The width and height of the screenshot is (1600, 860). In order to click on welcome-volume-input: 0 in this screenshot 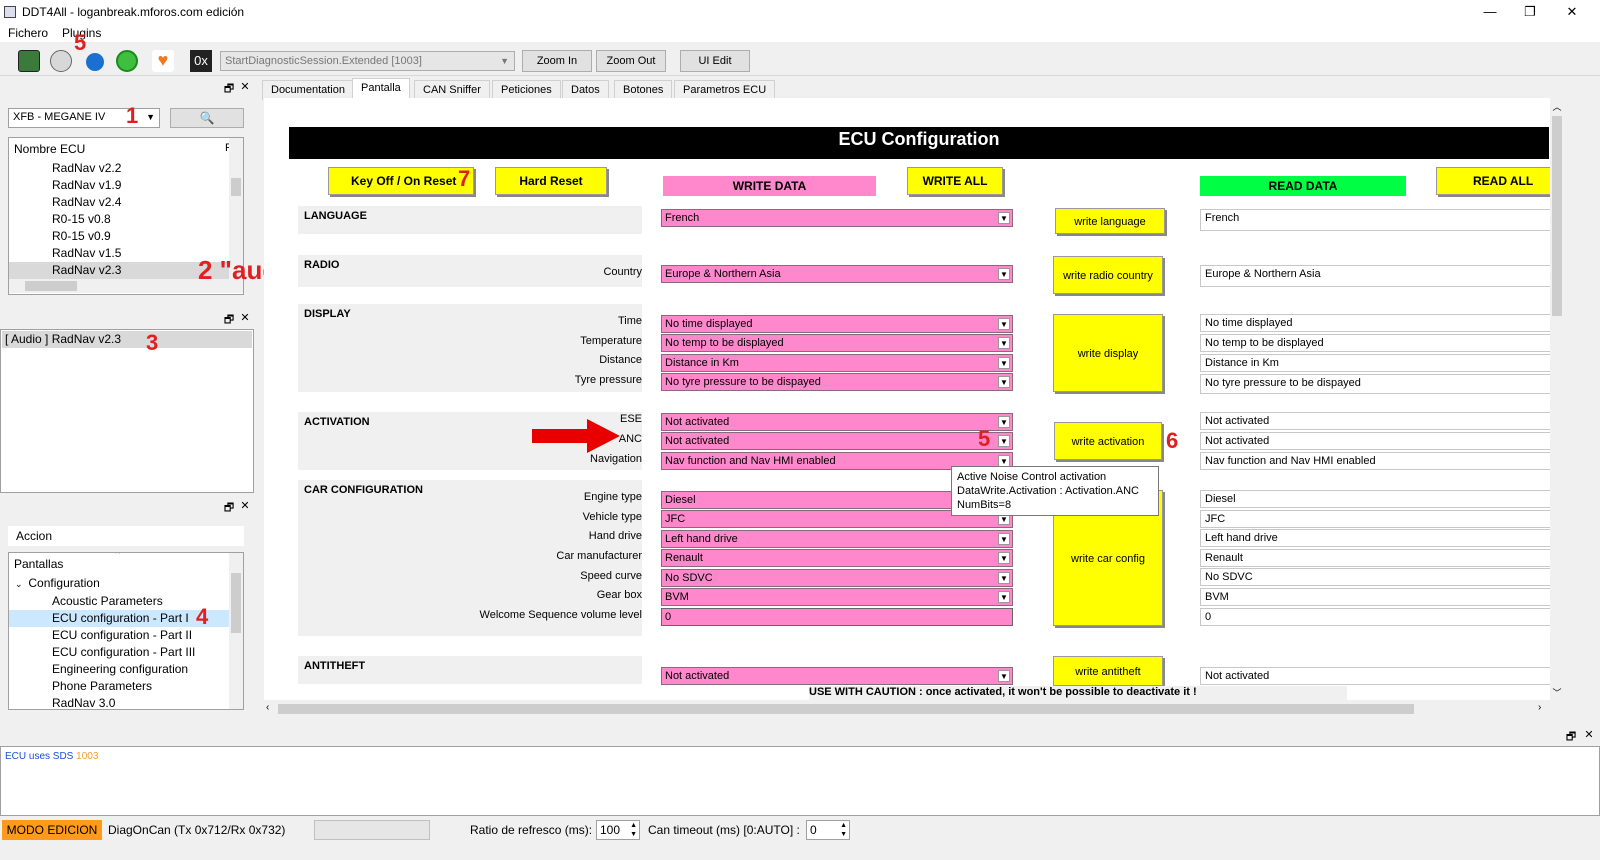, I will do `click(837, 617)`.